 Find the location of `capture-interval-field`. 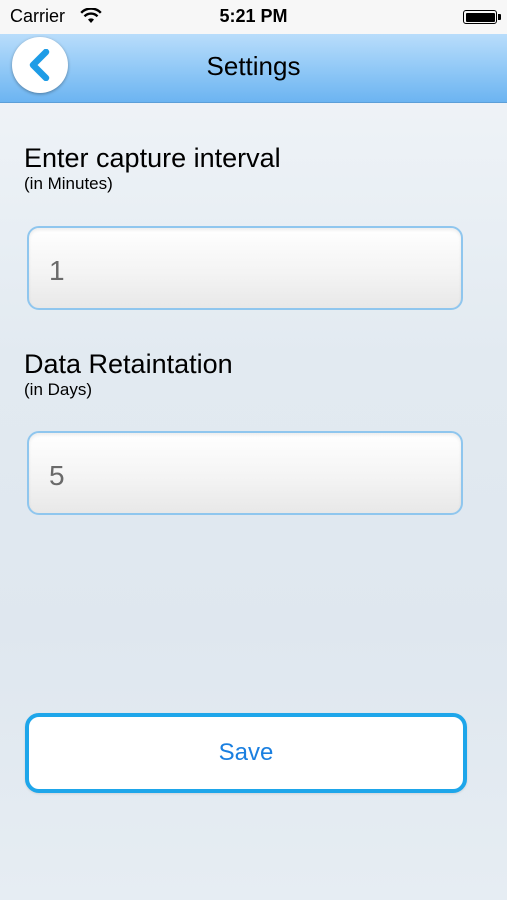

capture-interval-field is located at coordinates (245, 268).